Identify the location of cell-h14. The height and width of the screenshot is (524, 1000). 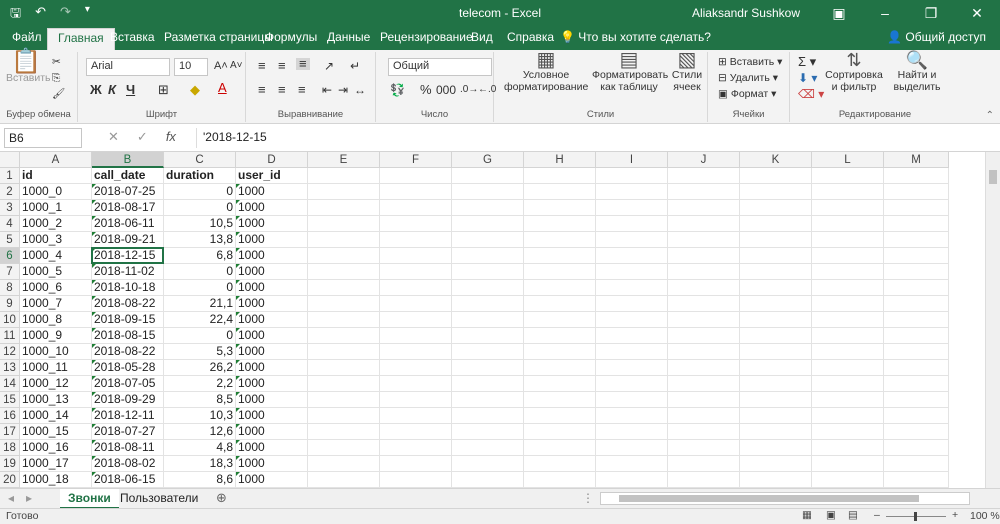
(560, 384).